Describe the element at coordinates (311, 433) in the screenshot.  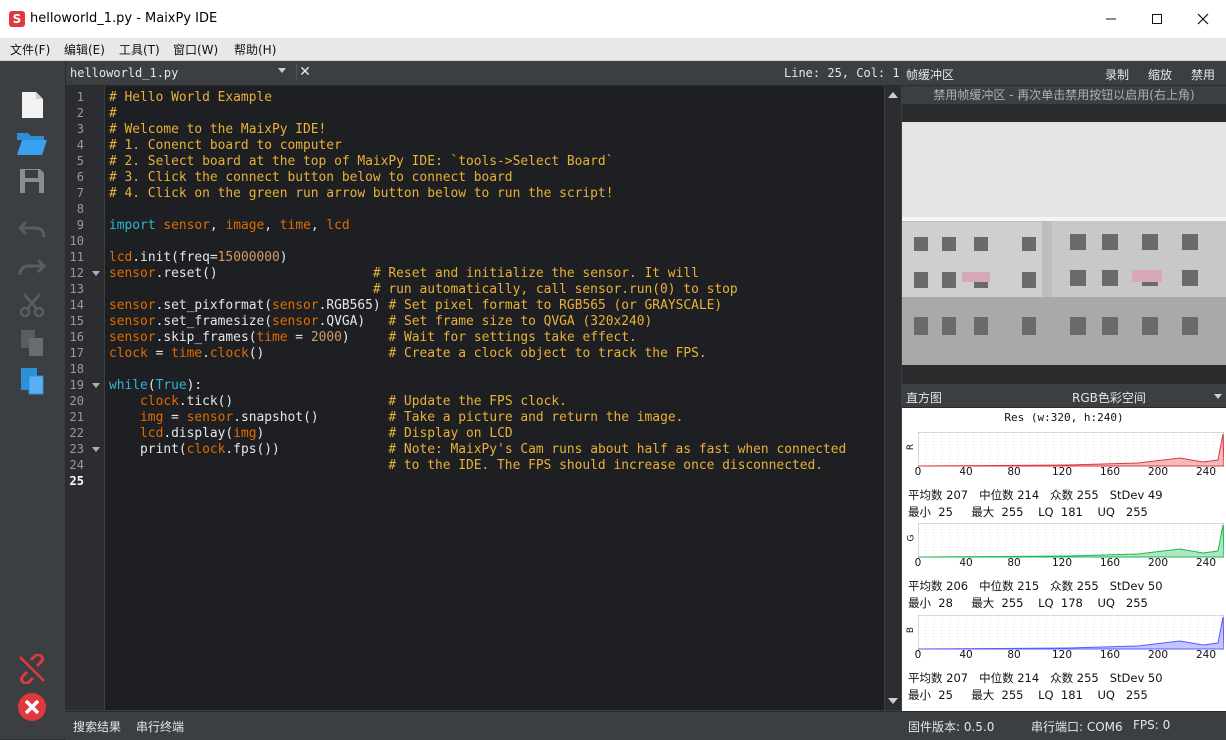
I see `code-line: lcd.display(img) # Display on LCD` at that location.